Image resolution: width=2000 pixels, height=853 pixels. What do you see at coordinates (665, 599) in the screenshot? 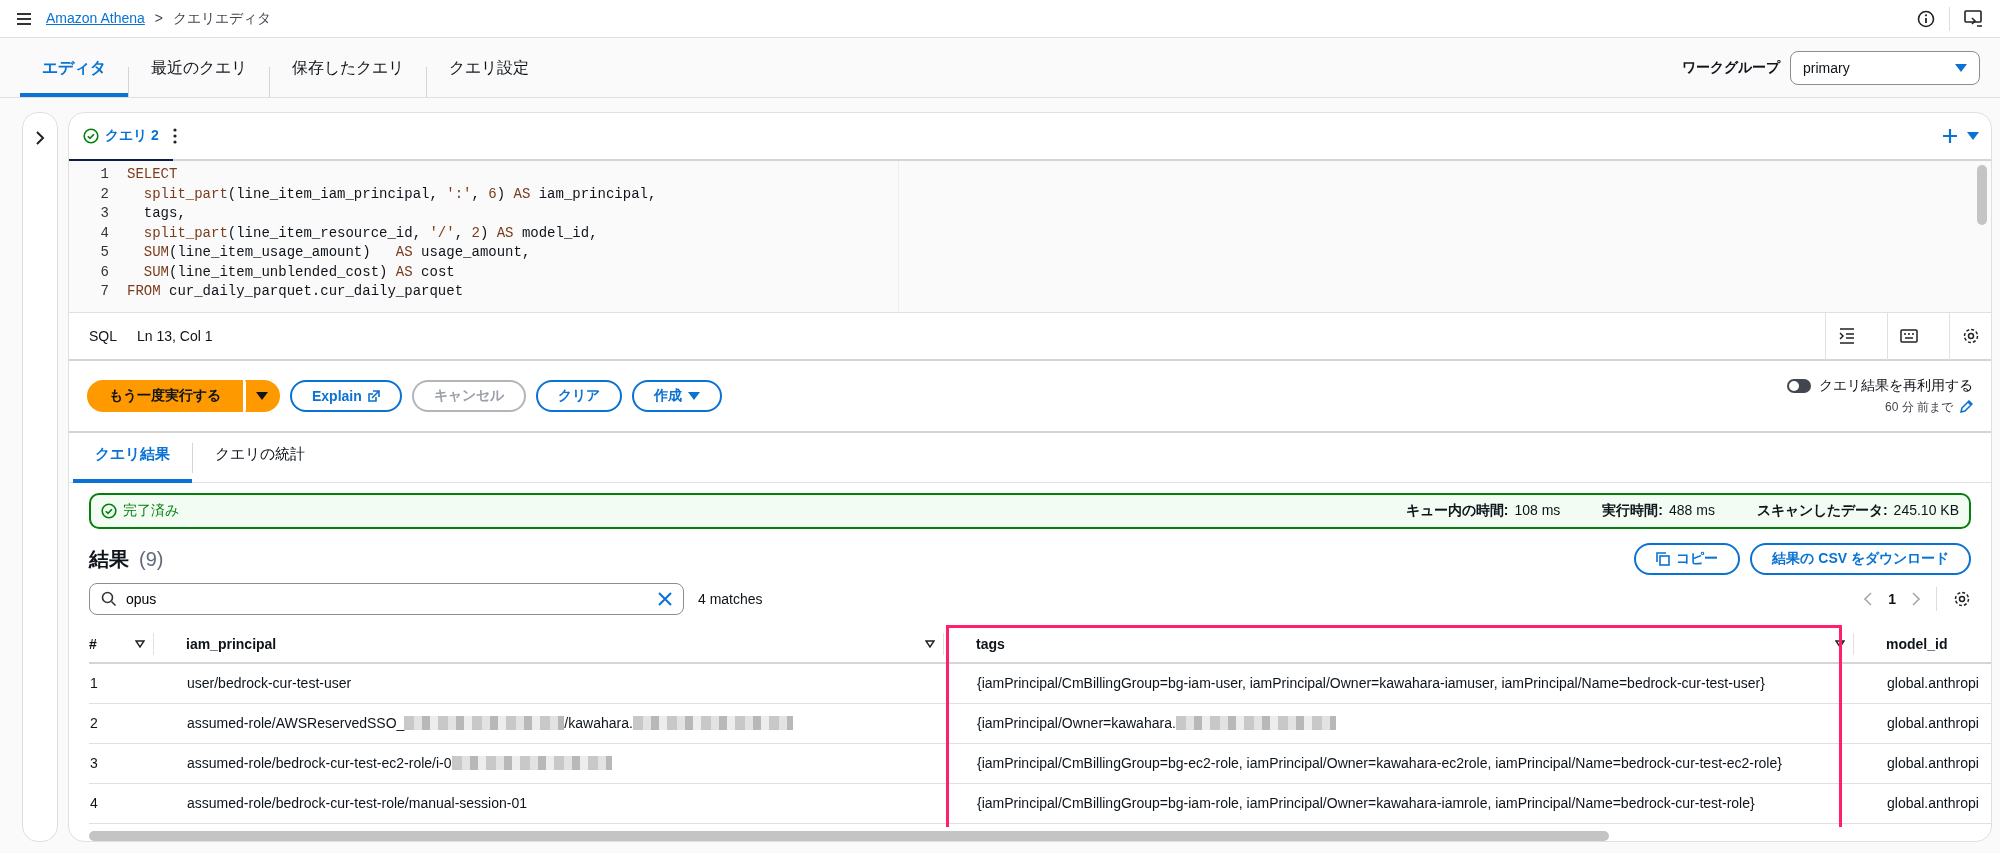
I see `clear-icon` at bounding box center [665, 599].